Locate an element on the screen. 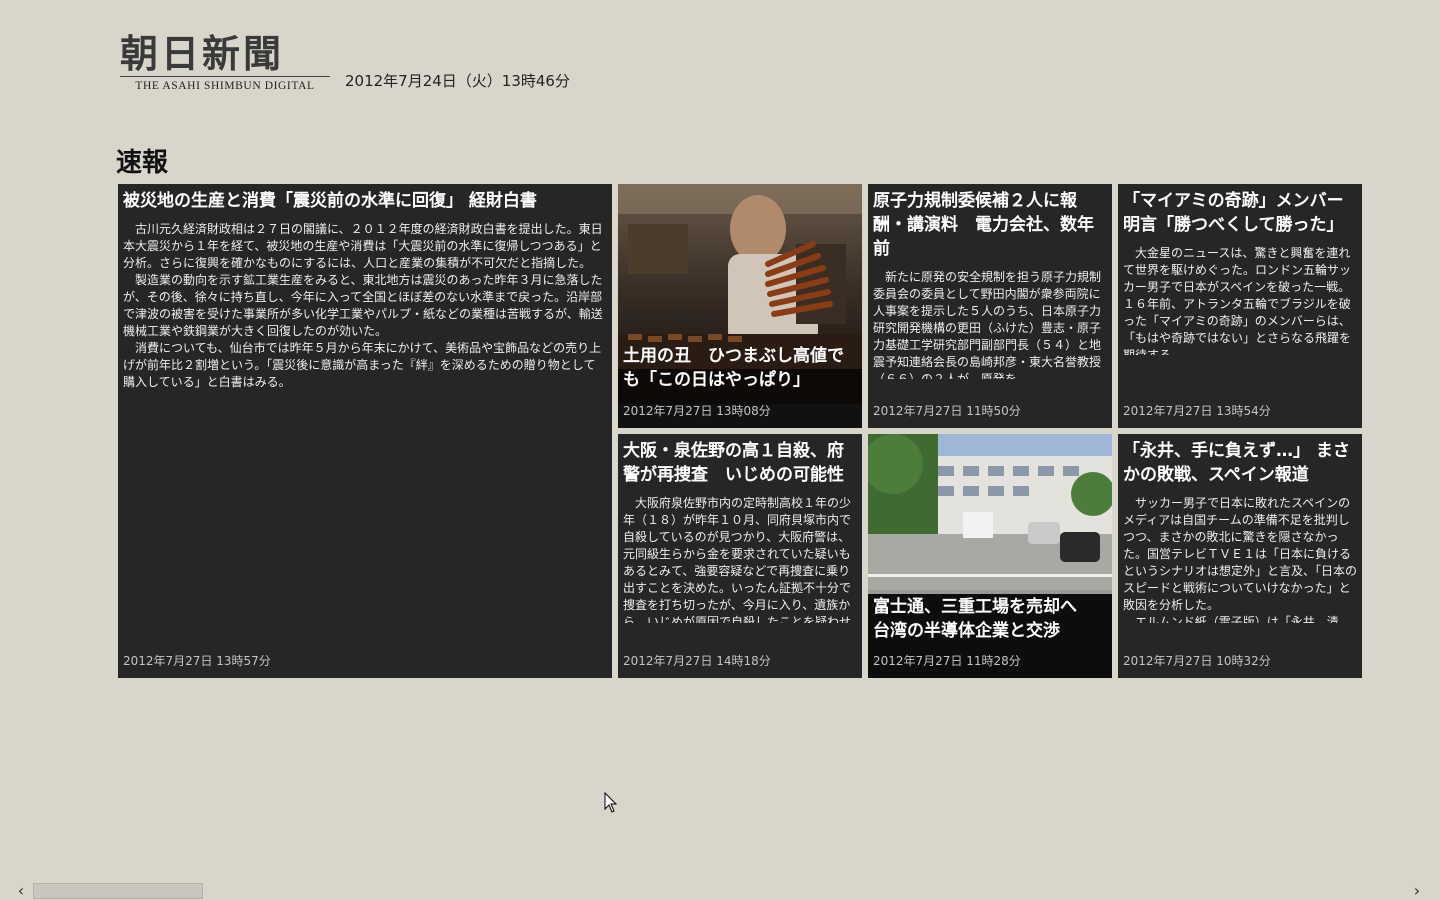 Image resolution: width=1440 pixels, height=900 pixels. section-title: 速報 is located at coordinates (142, 163).